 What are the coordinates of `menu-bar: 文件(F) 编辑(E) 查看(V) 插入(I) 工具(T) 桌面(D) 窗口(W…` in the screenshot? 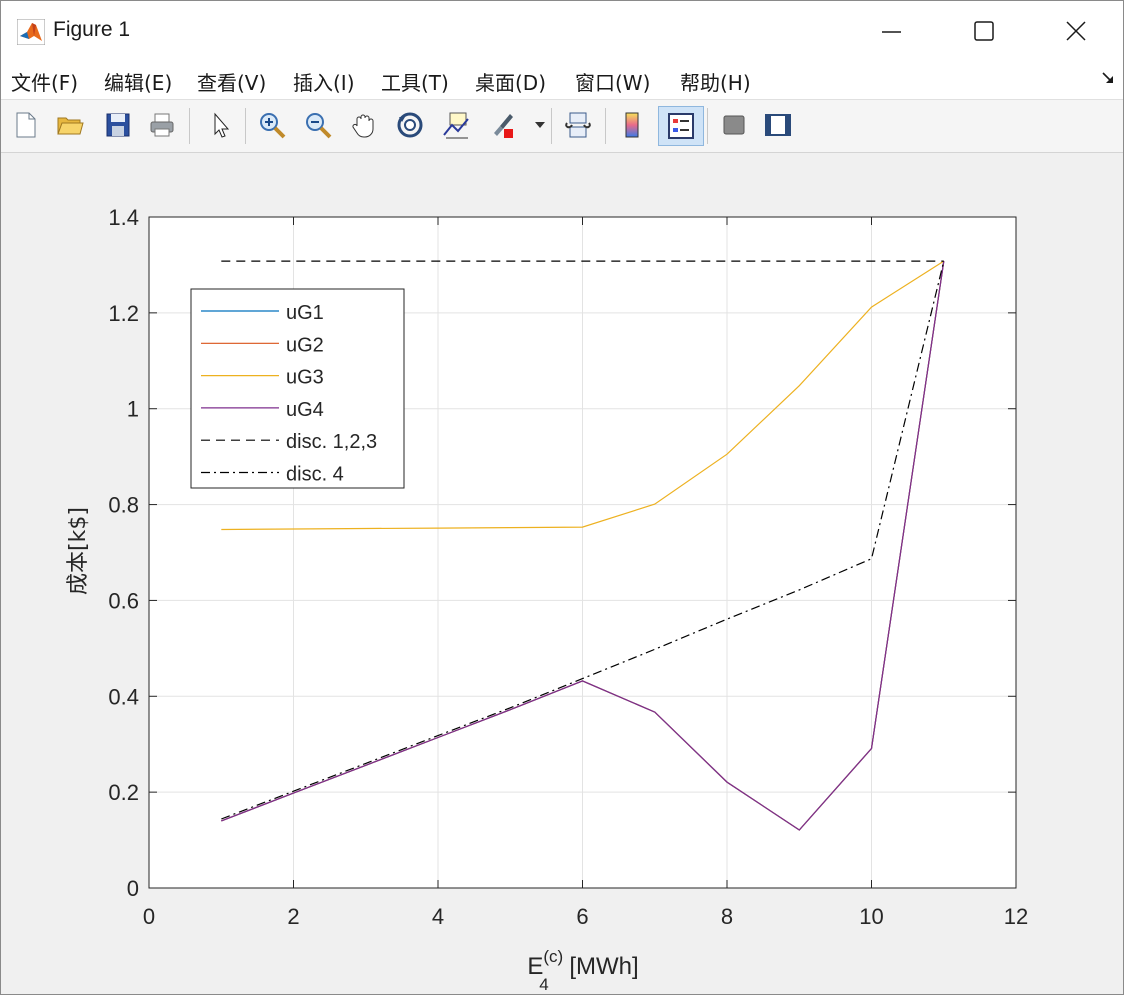 It's located at (562, 80).